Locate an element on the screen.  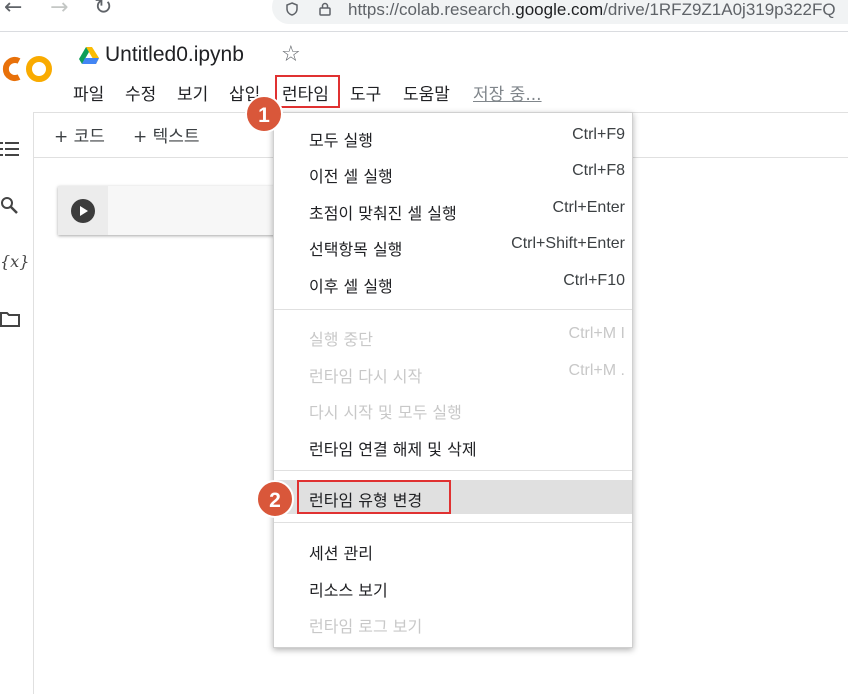
menu-item-run-before: 이전 셀 실행 Ctrl+F8 is located at coordinates (453, 173).